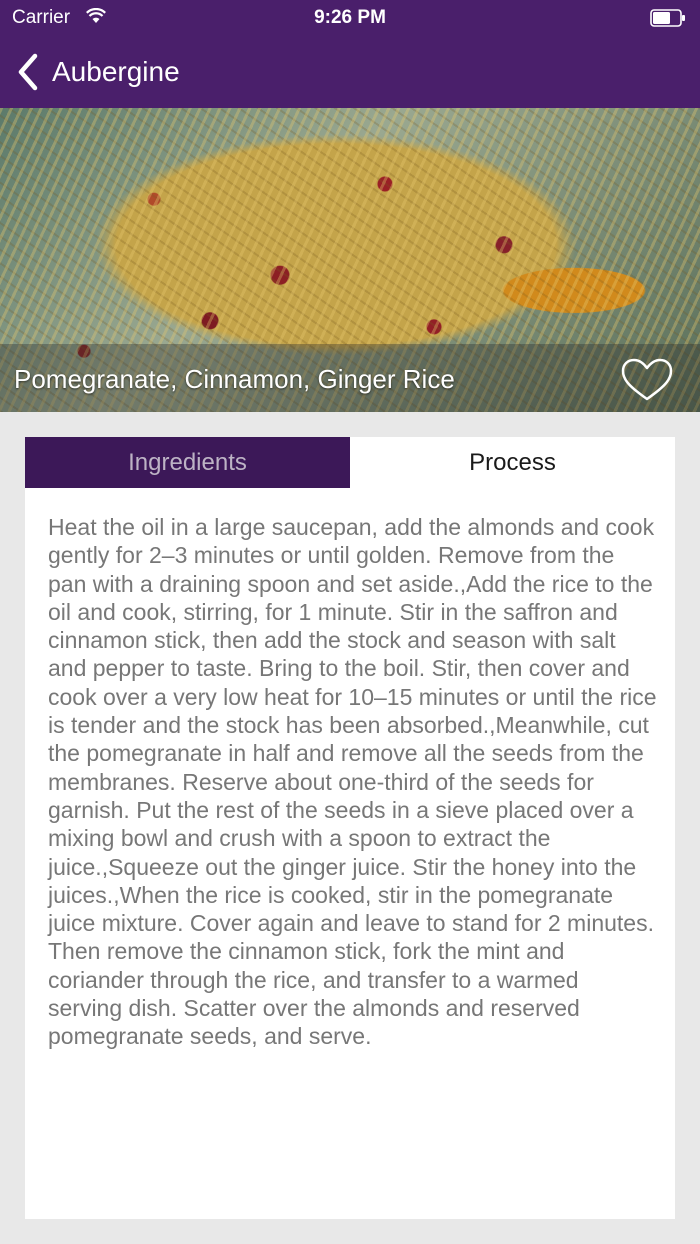 The width and height of the screenshot is (700, 1244). What do you see at coordinates (28, 72) in the screenshot?
I see `chevron-left-icon` at bounding box center [28, 72].